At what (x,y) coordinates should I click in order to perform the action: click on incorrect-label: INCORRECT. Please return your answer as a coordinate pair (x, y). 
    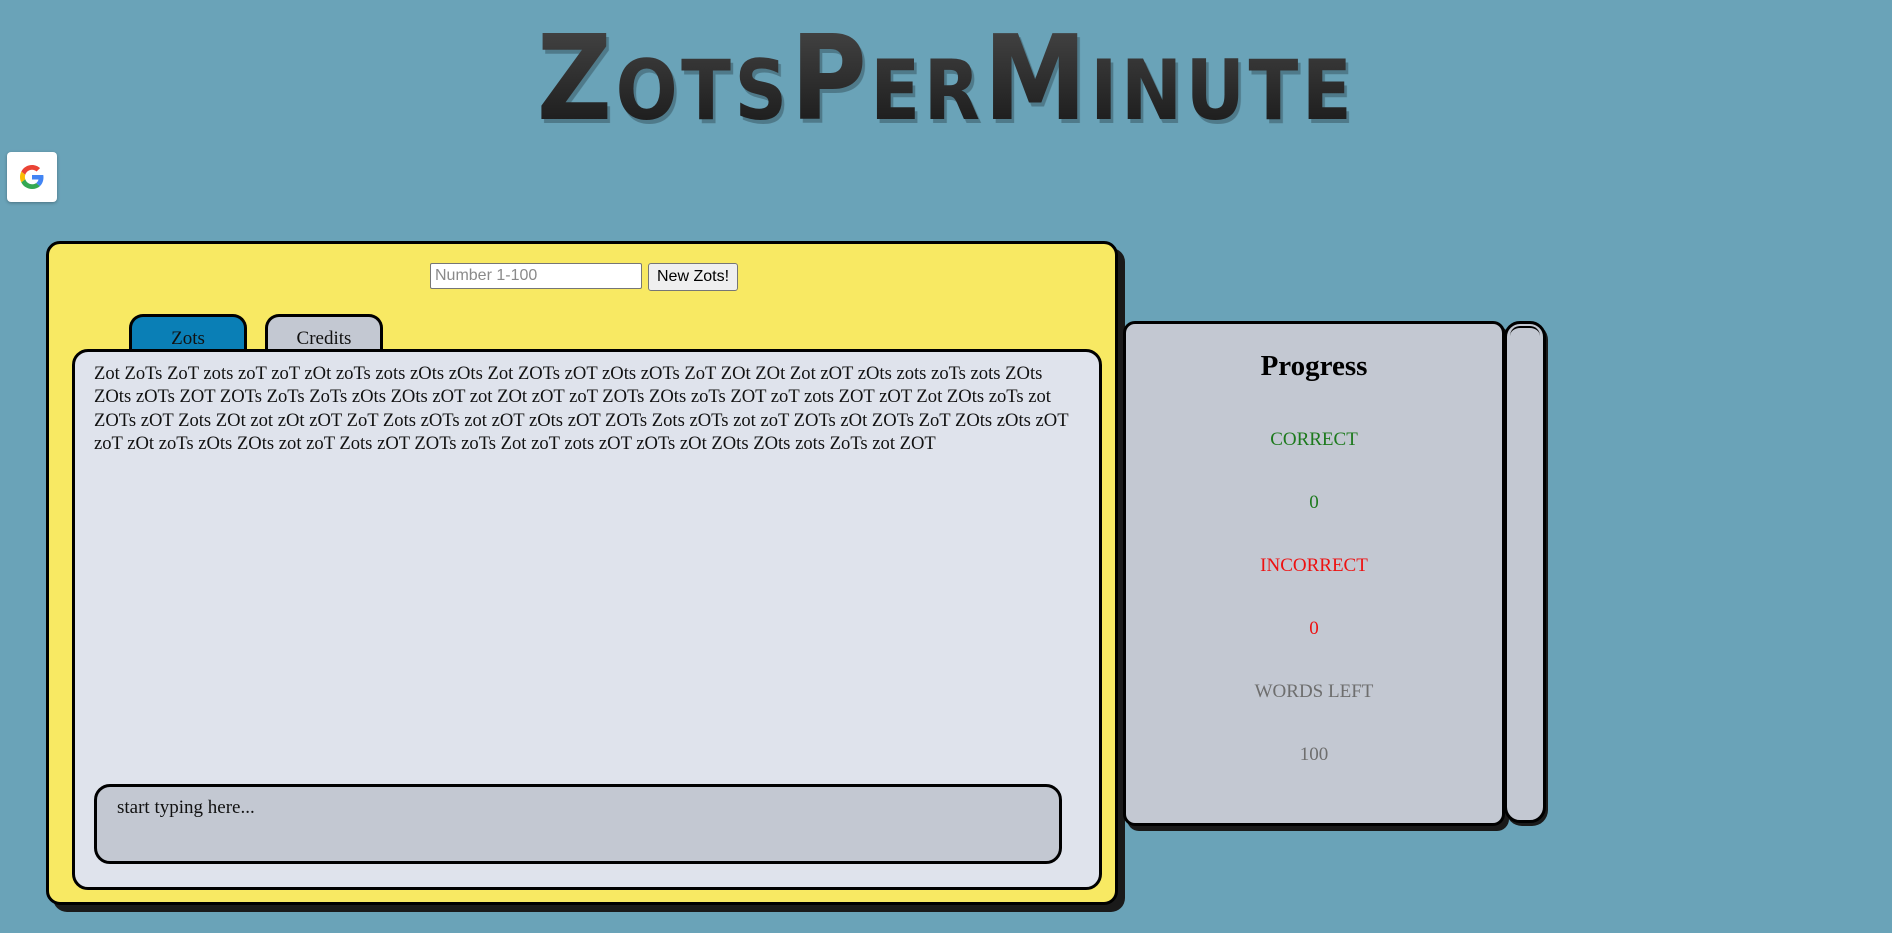
    Looking at the image, I should click on (1314, 565).